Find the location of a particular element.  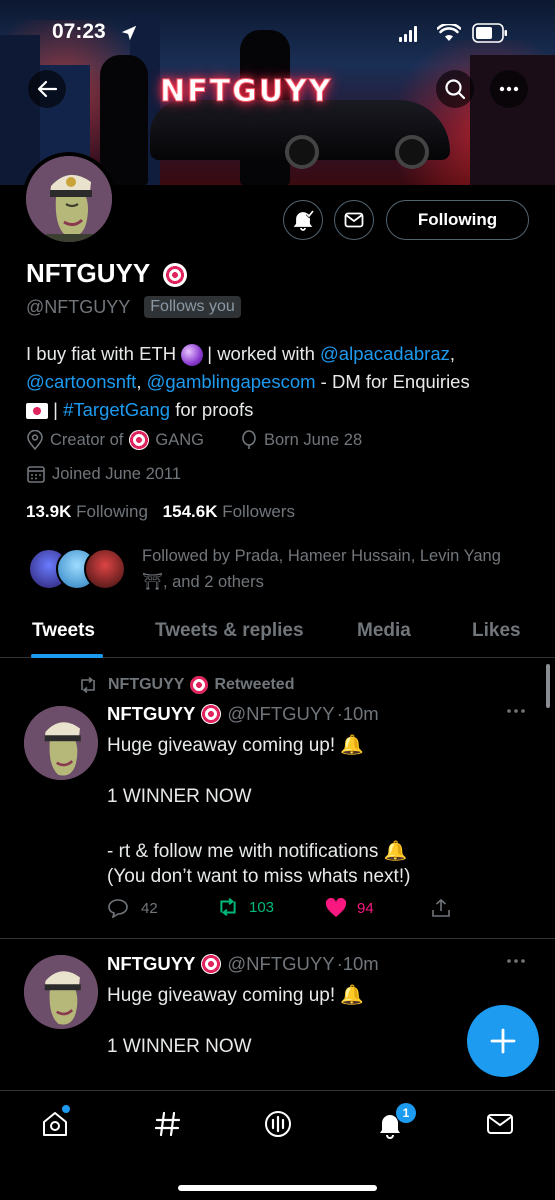

notifications-toggle-button is located at coordinates (303, 220).